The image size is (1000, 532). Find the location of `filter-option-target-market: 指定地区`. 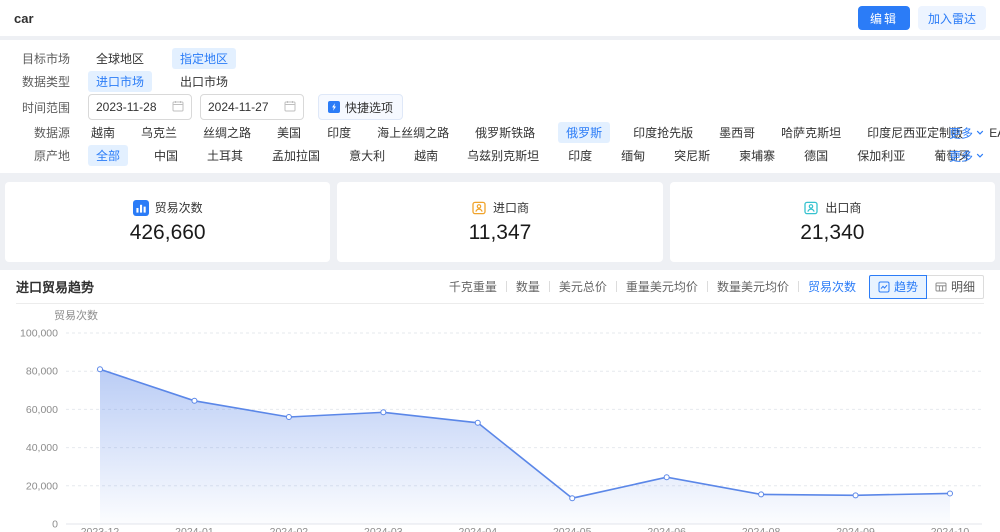

filter-option-target-market: 指定地区 is located at coordinates (204, 58).